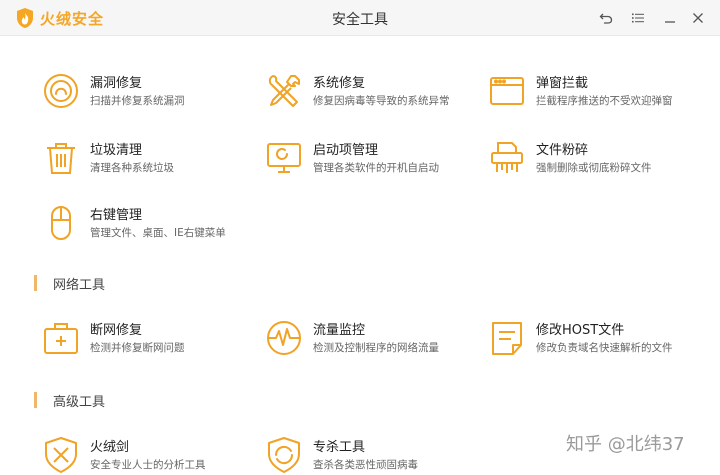 The height and width of the screenshot is (475, 720). I want to click on shredder-icon, so click(507, 158).